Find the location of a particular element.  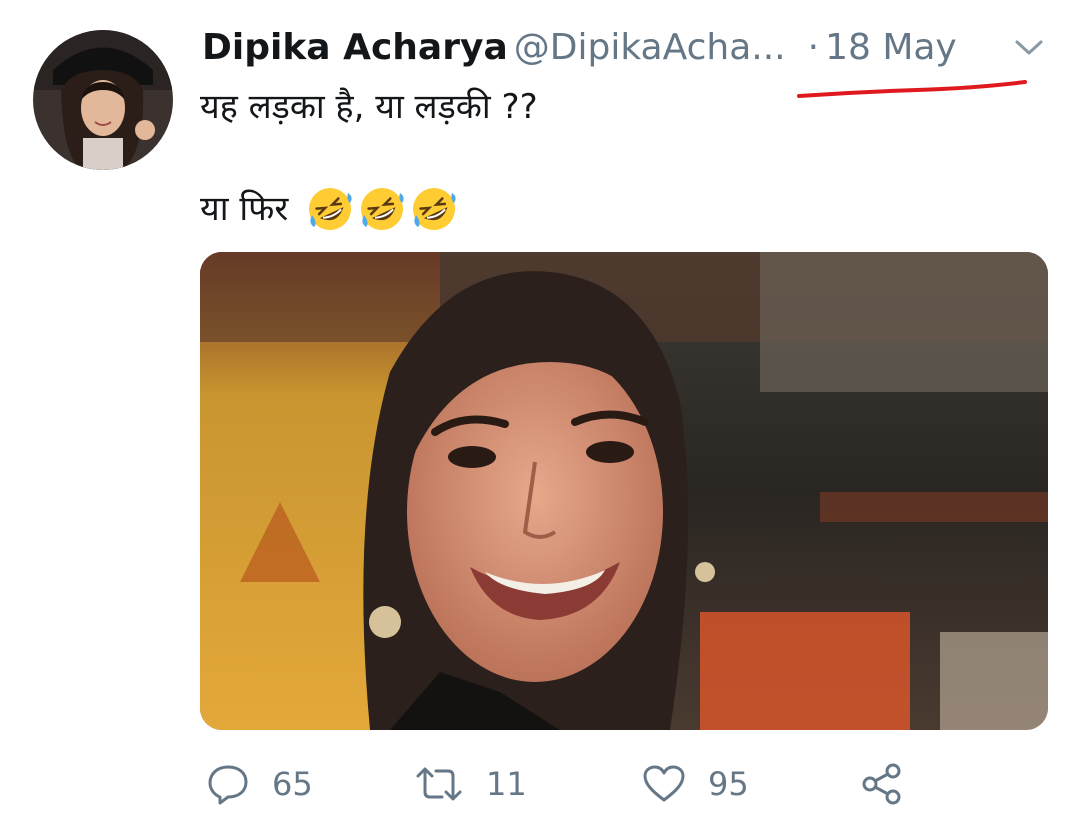

like-count: 95 is located at coordinates (728, 784).